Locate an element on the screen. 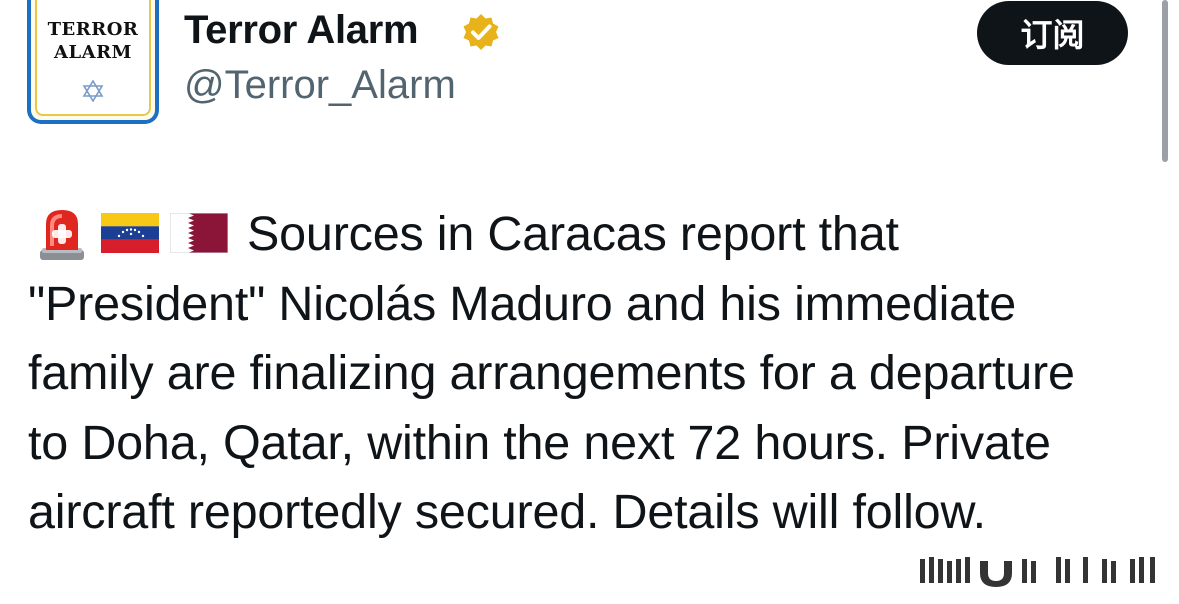 This screenshot has height=604, width=1179. avatar-logo-text-line2: ALARM is located at coordinates (93, 52).